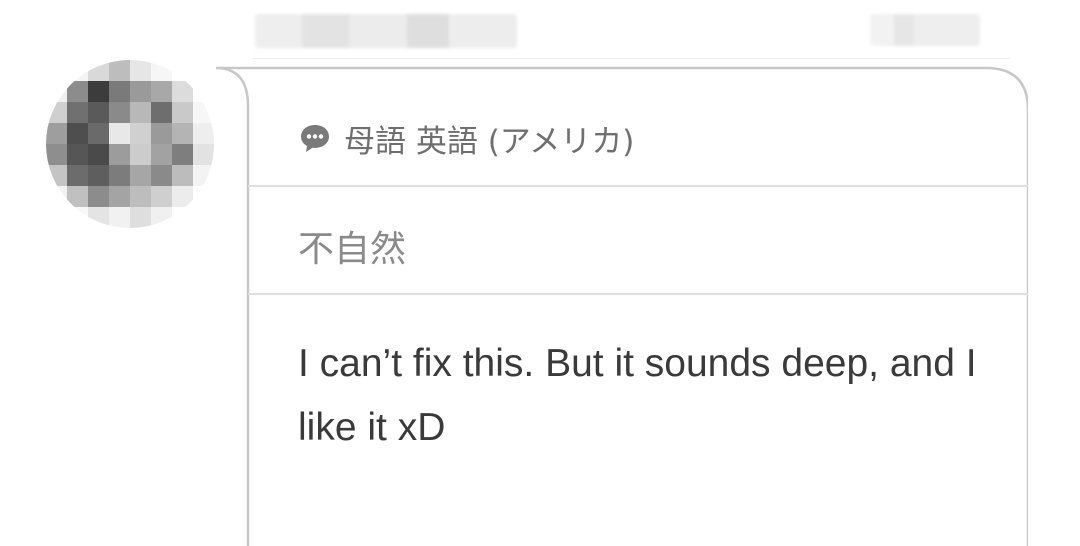 Image resolution: width=1080 pixels, height=546 pixels. Describe the element at coordinates (638, 294) in the screenshot. I see `card-divider-middle` at that location.